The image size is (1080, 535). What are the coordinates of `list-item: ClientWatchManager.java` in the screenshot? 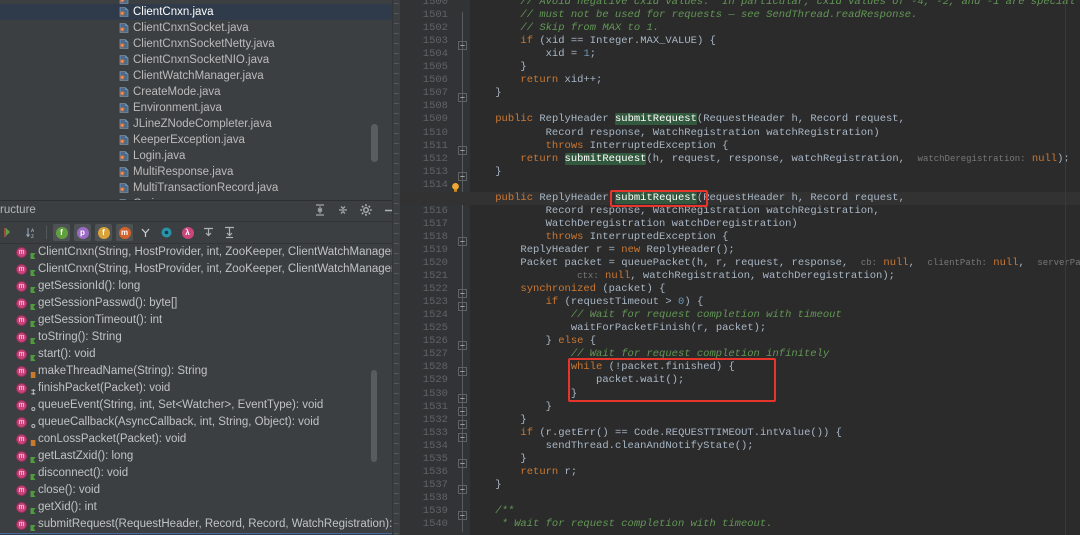 It's located at (200, 76).